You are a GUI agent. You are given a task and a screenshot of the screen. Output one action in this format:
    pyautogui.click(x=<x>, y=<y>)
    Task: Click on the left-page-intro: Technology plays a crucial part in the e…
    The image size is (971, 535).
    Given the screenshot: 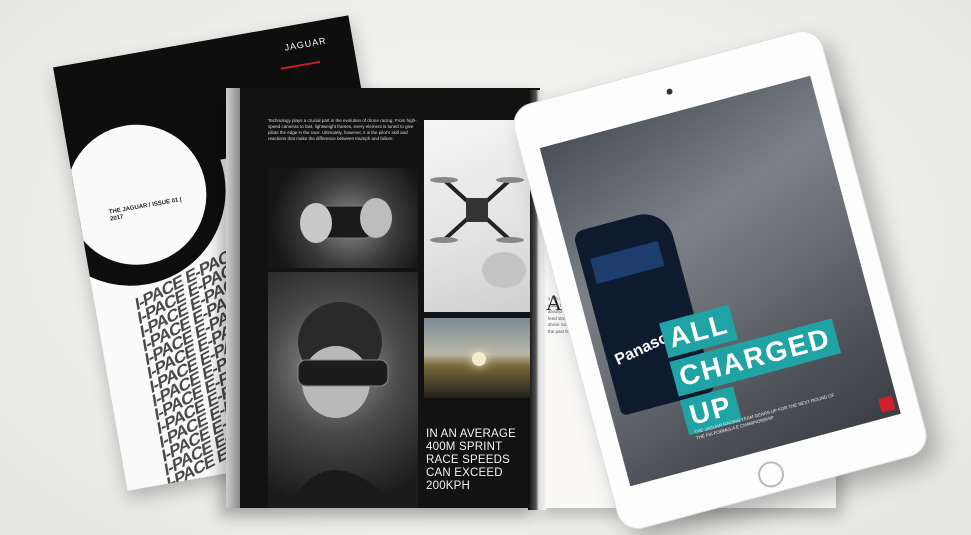 What is the action you would take?
    pyautogui.click(x=342, y=129)
    